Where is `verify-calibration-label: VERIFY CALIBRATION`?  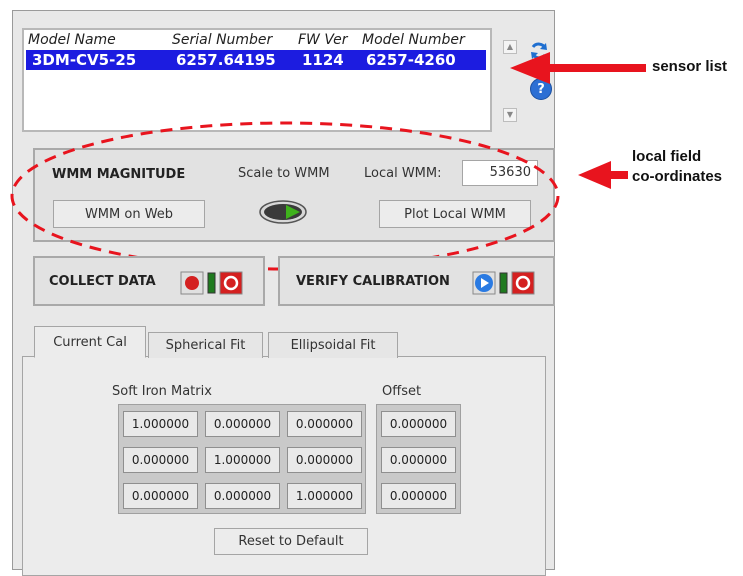 verify-calibration-label: VERIFY CALIBRATION is located at coordinates (373, 281).